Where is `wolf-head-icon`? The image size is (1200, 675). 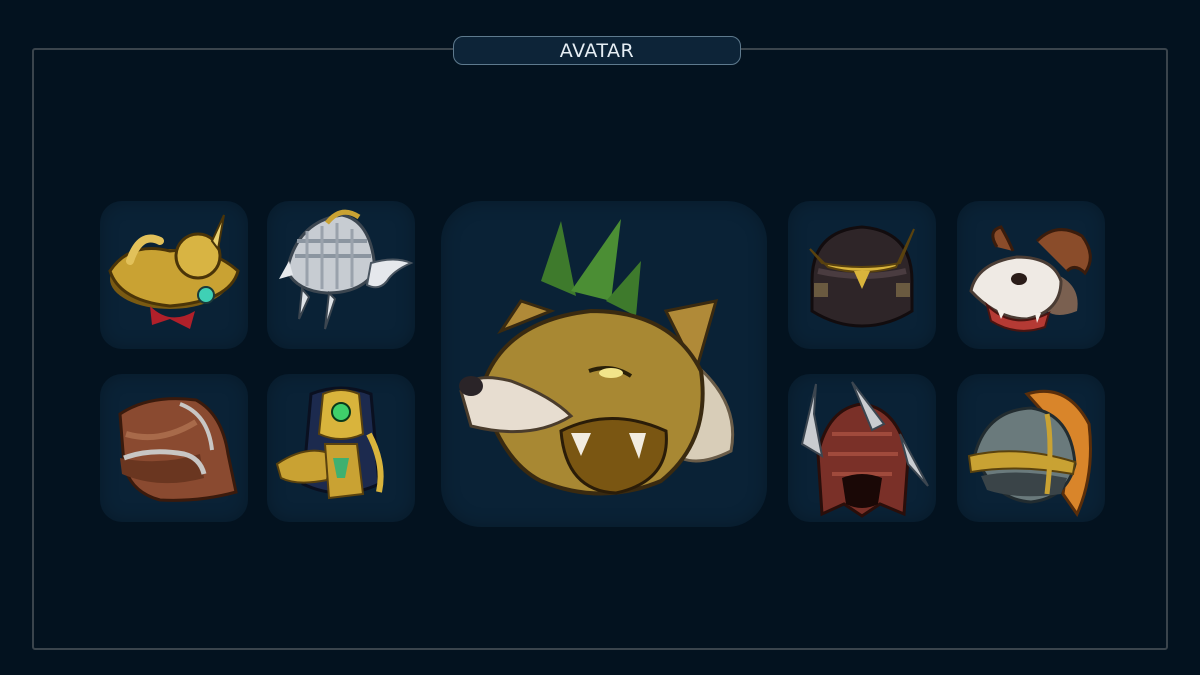 wolf-head-icon is located at coordinates (597, 357).